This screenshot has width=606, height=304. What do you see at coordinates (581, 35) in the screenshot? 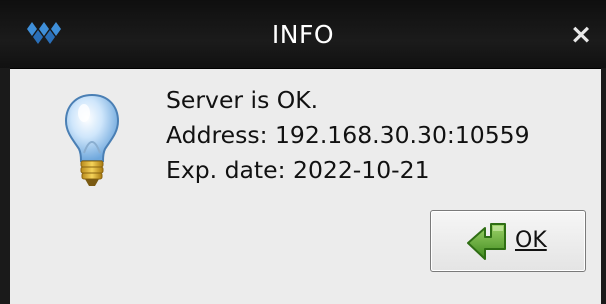
I see `close-button: ×` at bounding box center [581, 35].